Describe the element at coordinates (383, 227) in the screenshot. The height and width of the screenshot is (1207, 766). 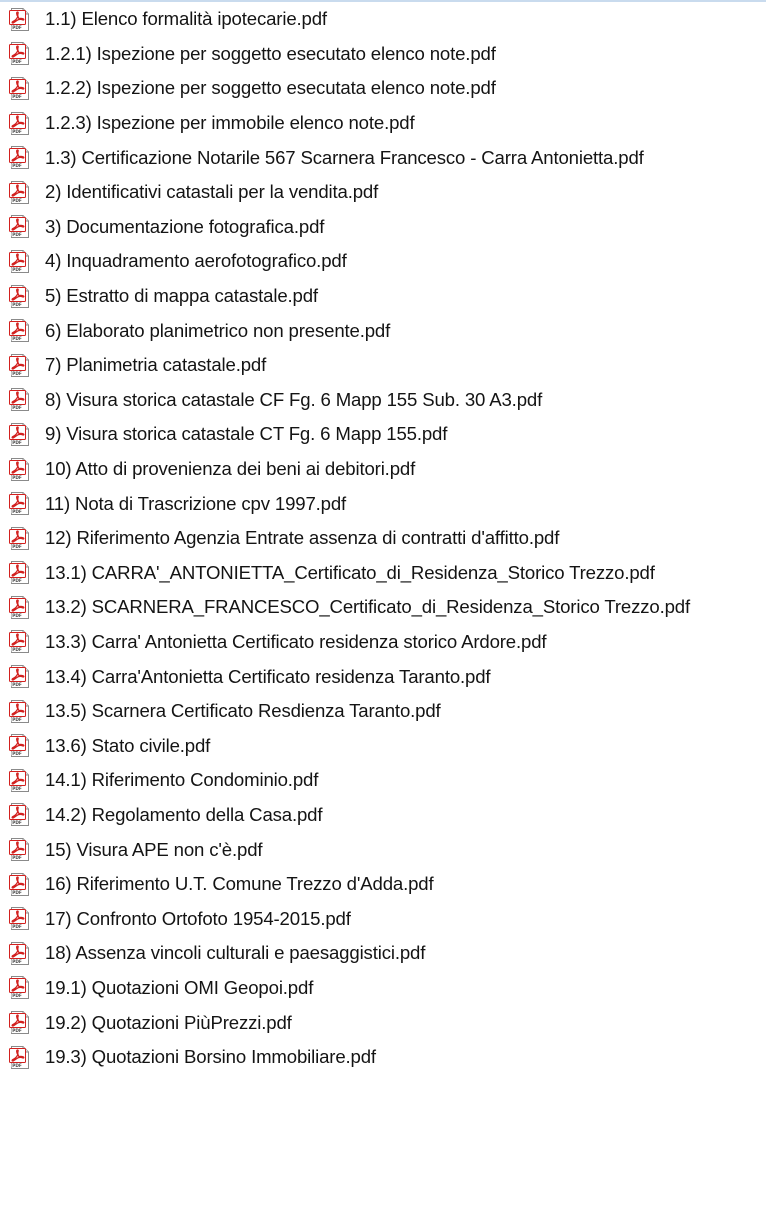
I see `file-row: PDF 3) Documentazione fotografica.pdf` at that location.